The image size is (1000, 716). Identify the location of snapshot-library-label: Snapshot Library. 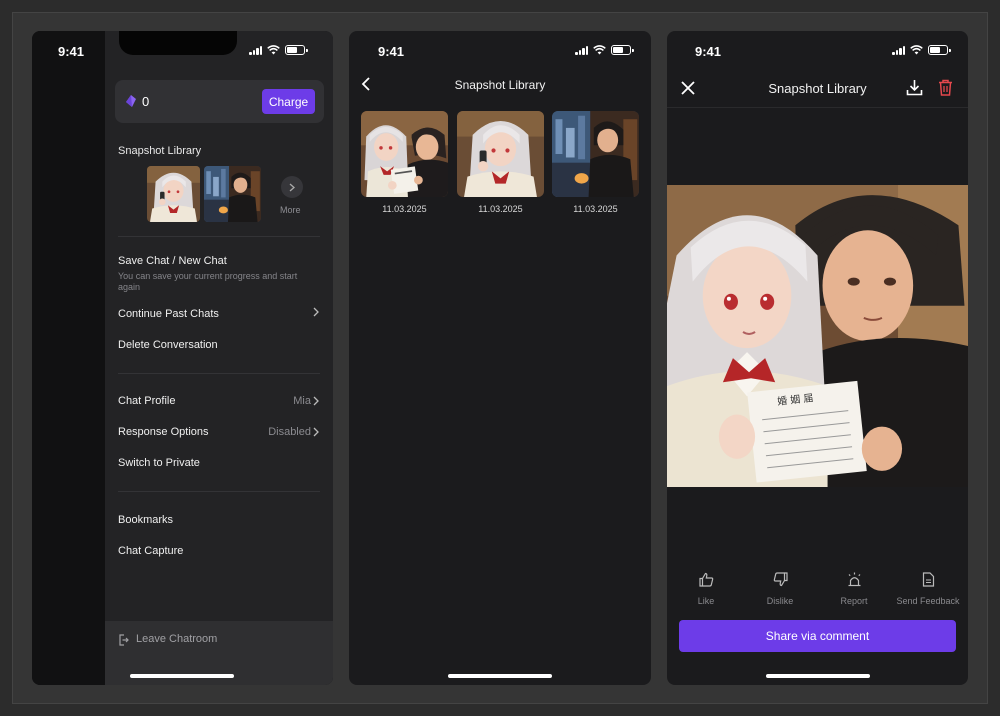
(160, 151).